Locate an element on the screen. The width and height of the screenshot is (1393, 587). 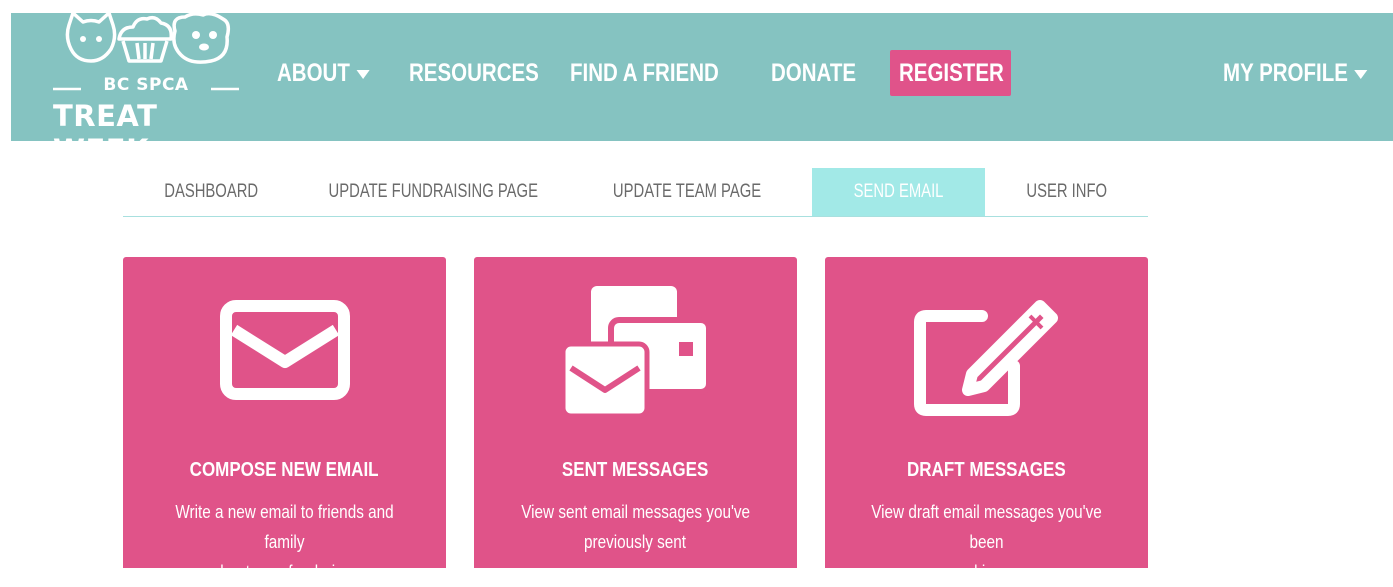
nav-my-profile-label: MY PROFILE is located at coordinates (1285, 73).